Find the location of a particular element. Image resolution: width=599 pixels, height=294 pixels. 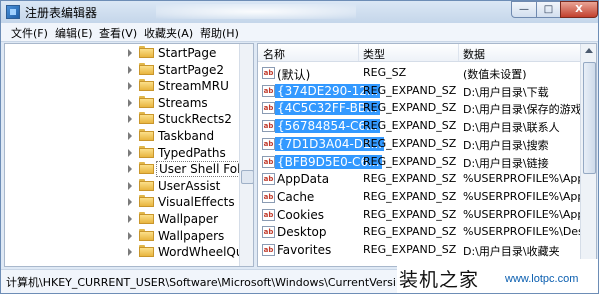

title-bar: 注册表编辑器 — □ X is located at coordinates (299, 12).